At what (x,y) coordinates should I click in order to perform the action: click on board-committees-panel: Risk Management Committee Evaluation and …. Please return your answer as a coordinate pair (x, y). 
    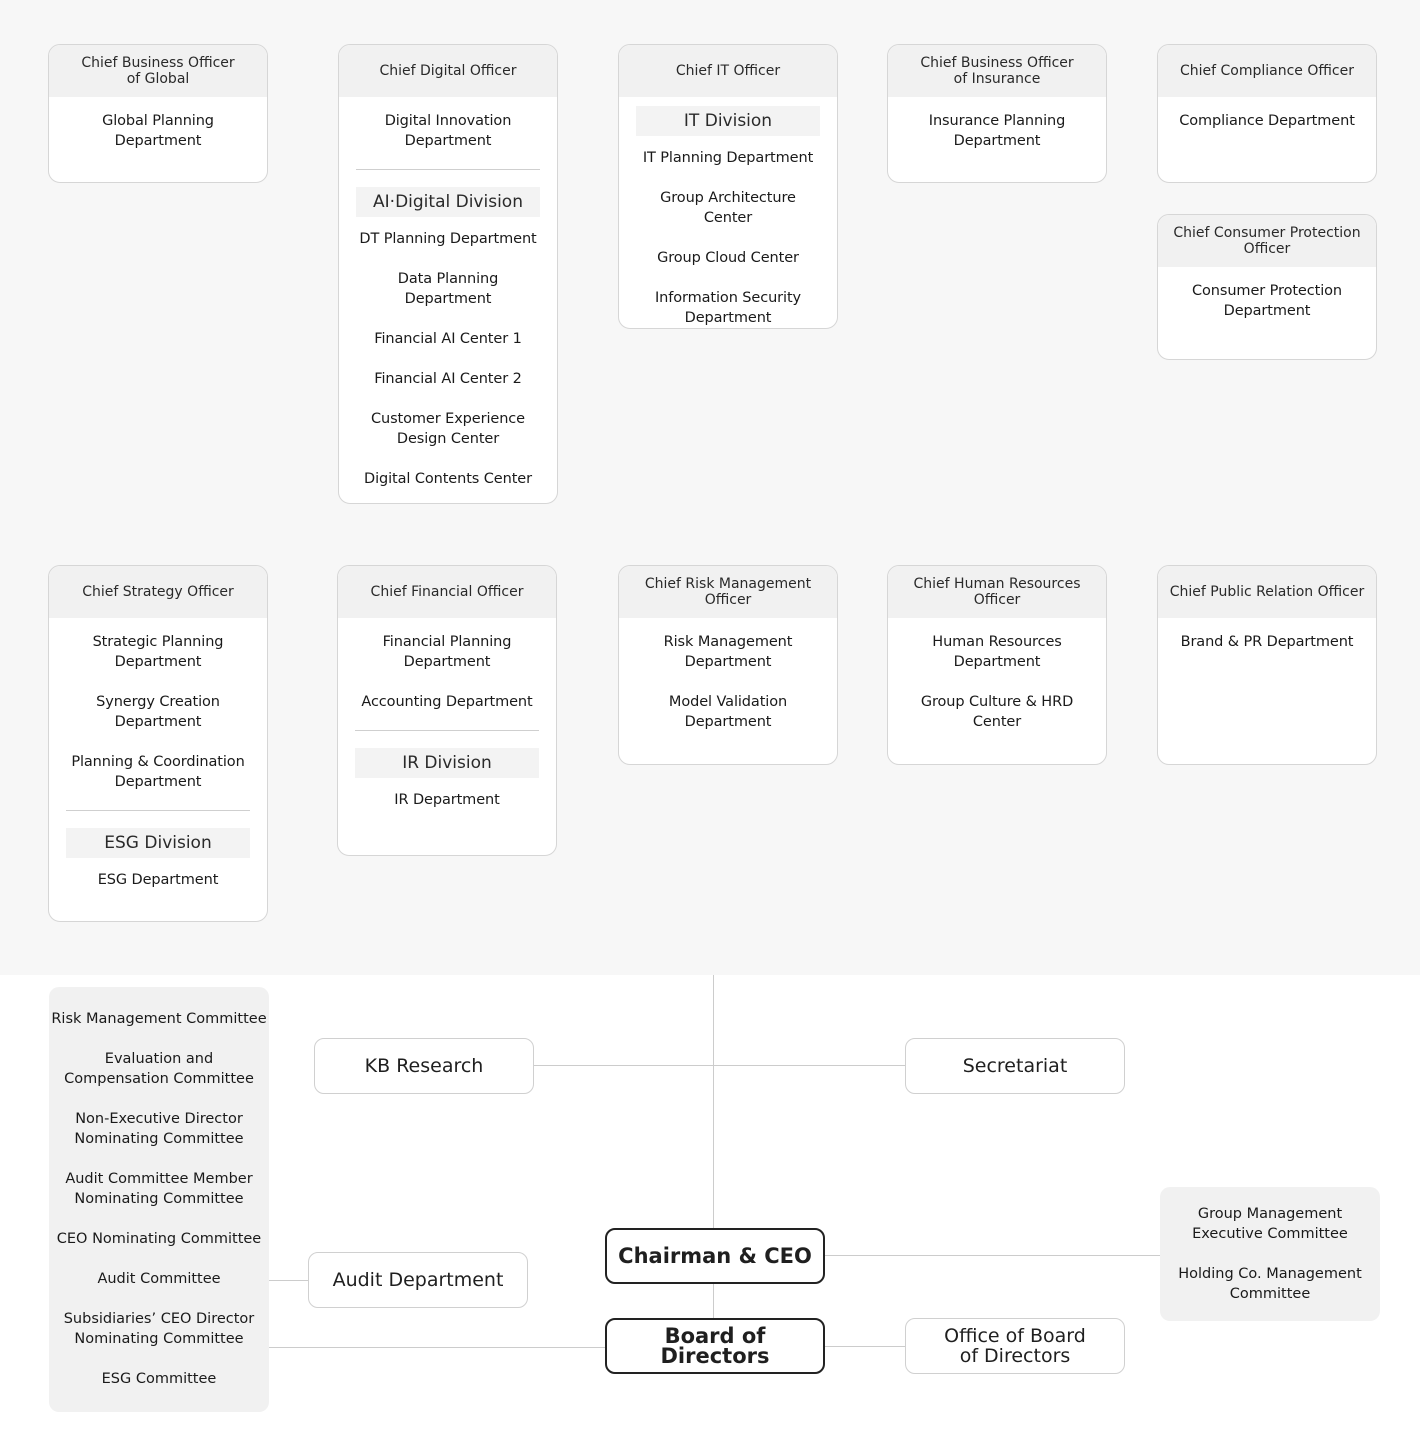
    Looking at the image, I should click on (159, 1199).